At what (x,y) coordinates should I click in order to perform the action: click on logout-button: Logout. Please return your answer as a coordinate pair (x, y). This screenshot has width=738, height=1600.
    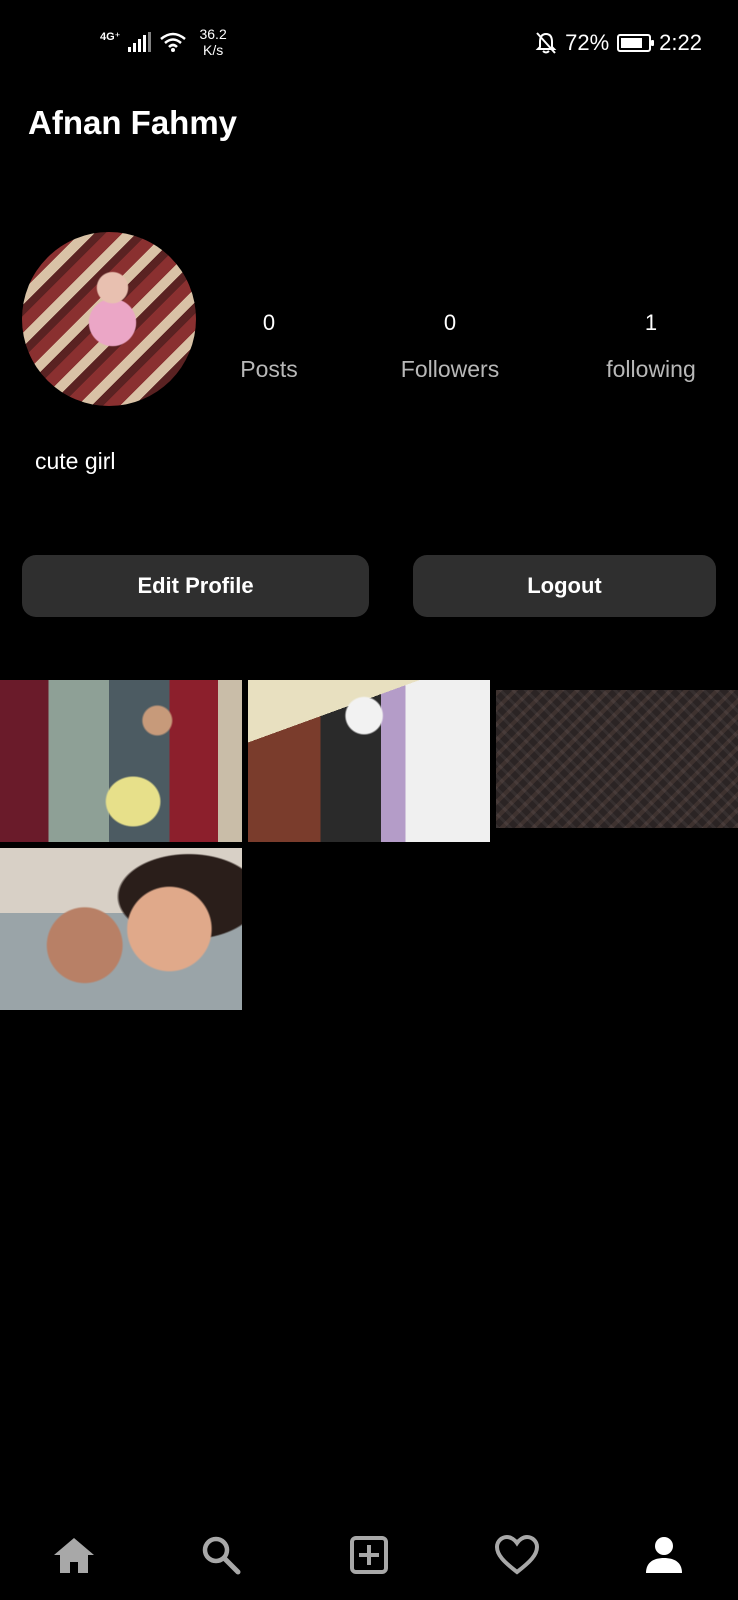
    Looking at the image, I should click on (564, 586).